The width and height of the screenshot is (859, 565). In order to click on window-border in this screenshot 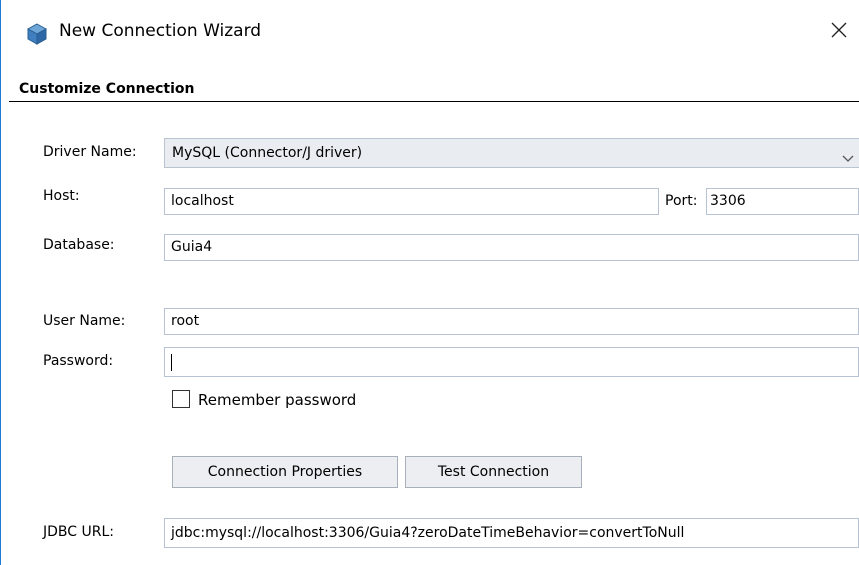, I will do `click(0, 282)`.